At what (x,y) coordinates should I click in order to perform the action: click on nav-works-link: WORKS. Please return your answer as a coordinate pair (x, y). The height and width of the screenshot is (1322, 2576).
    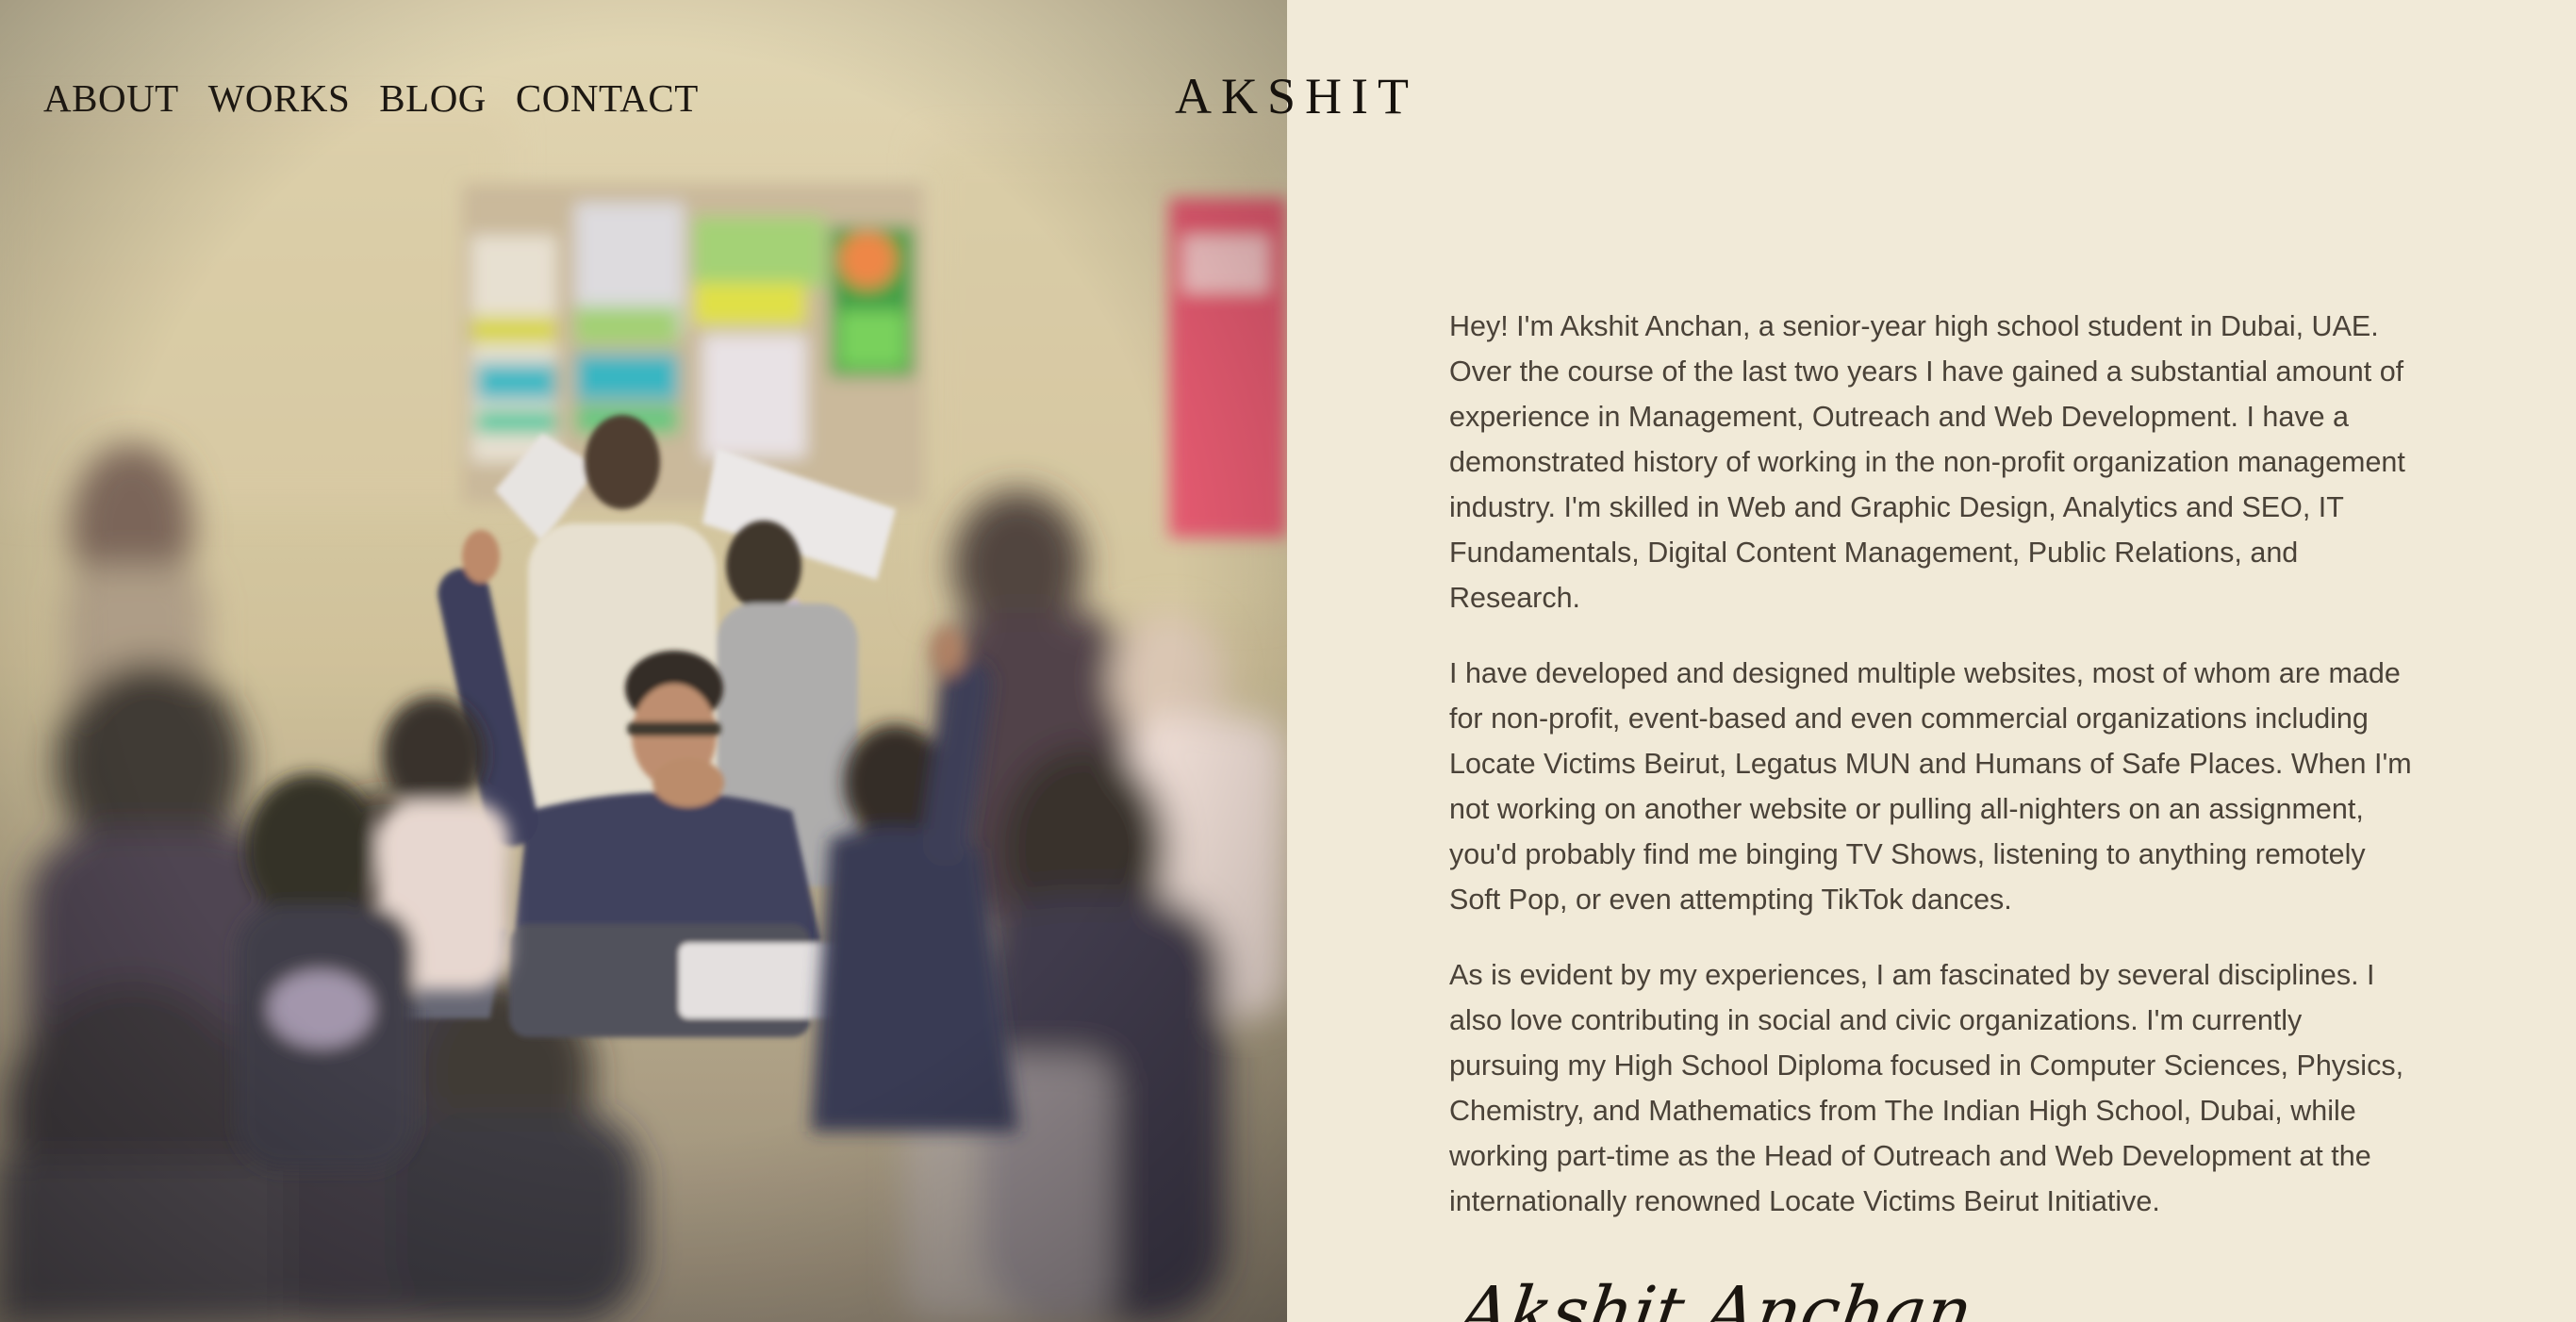
    Looking at the image, I should click on (279, 98).